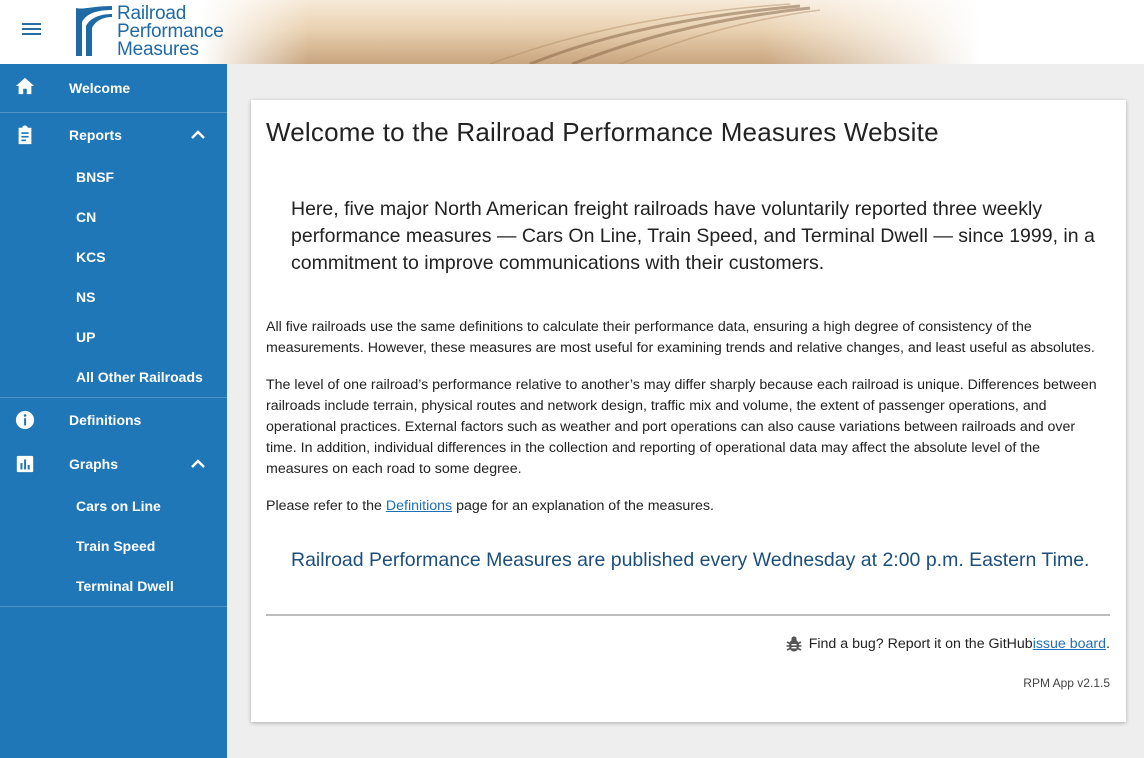 The image size is (1144, 758). What do you see at coordinates (113, 217) in the screenshot?
I see `sidebar-item-cn: CN` at bounding box center [113, 217].